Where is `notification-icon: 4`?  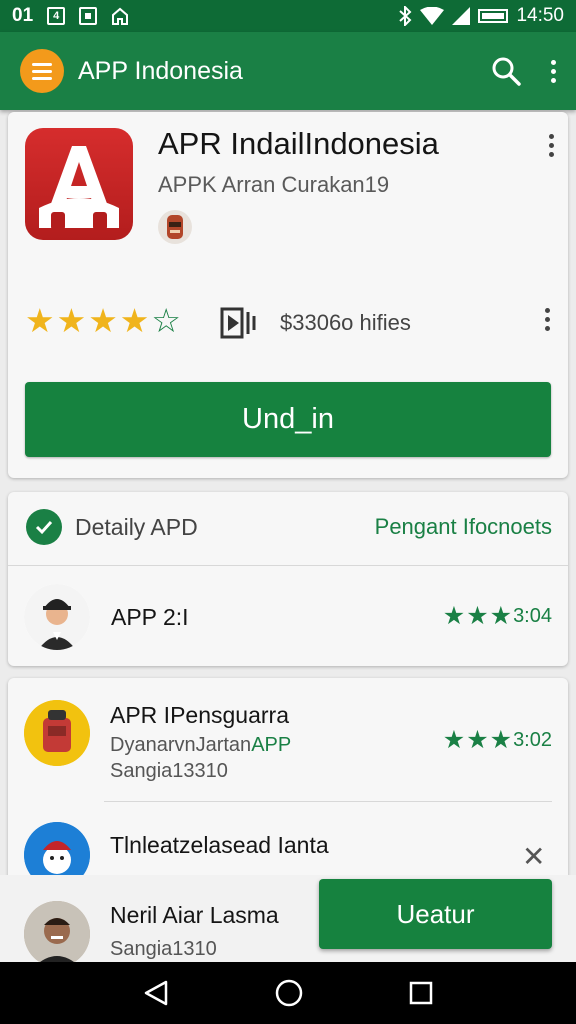 notification-icon: 4 is located at coordinates (56, 16).